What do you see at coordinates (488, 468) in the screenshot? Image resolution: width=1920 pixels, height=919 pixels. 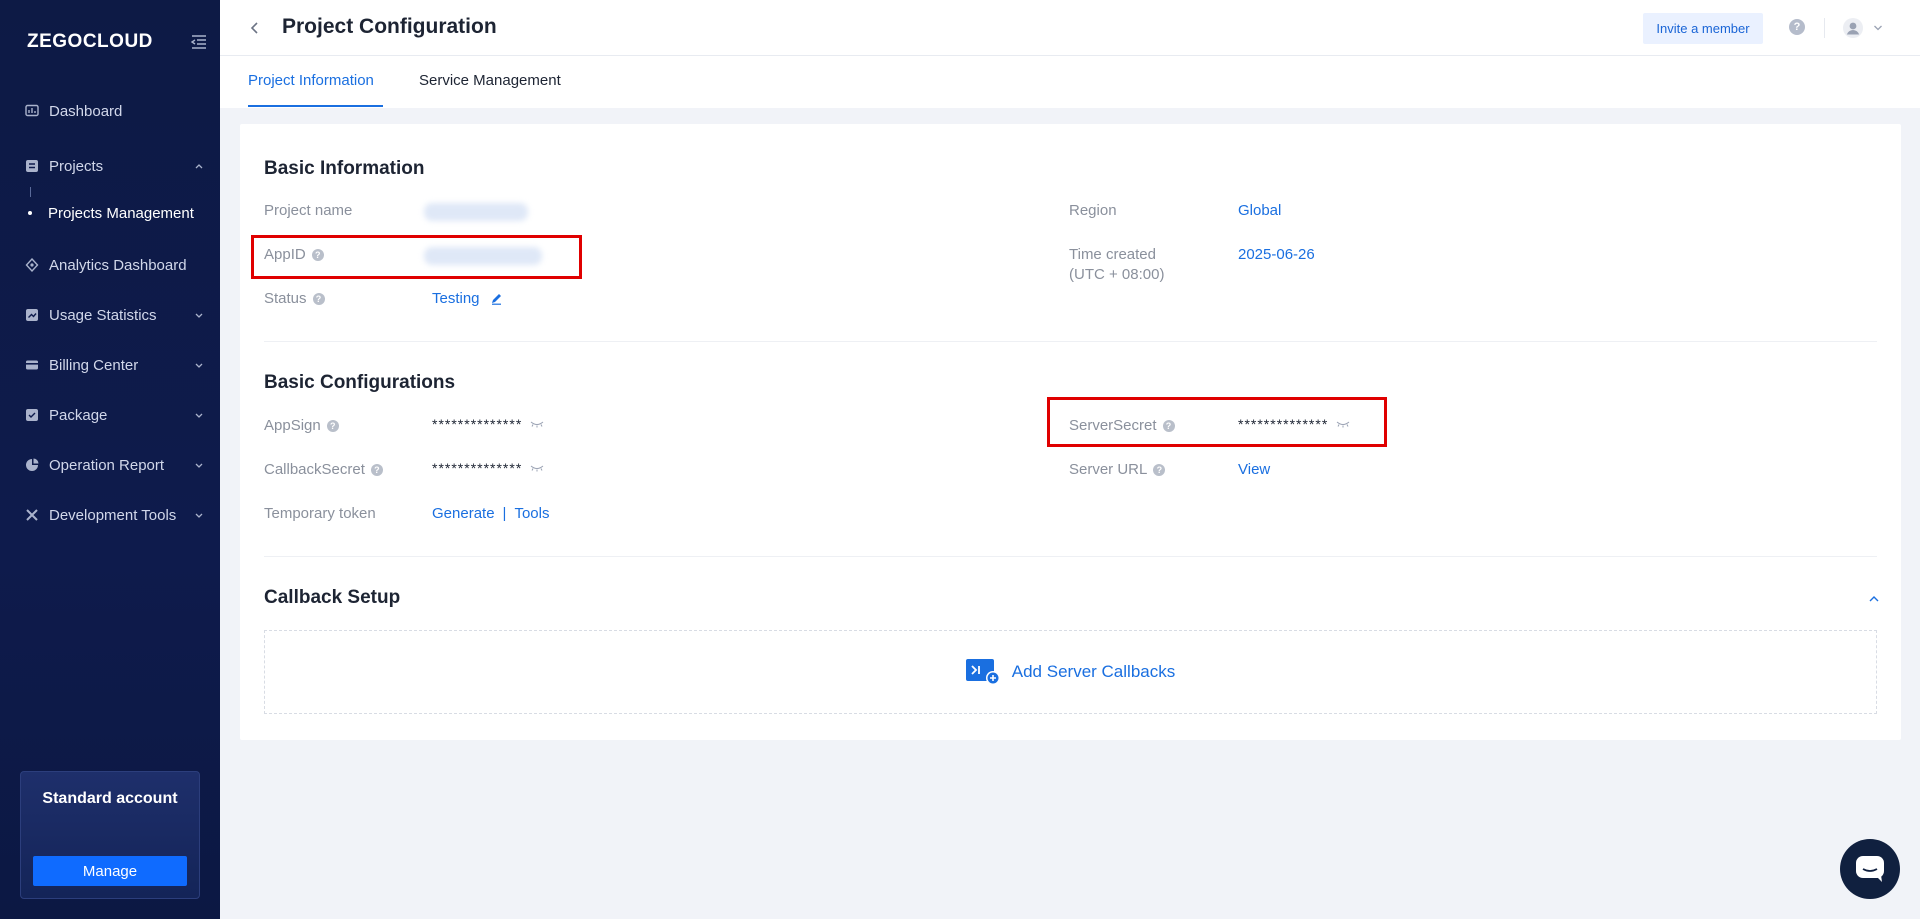 I see `callbacksecret-value: **************` at bounding box center [488, 468].